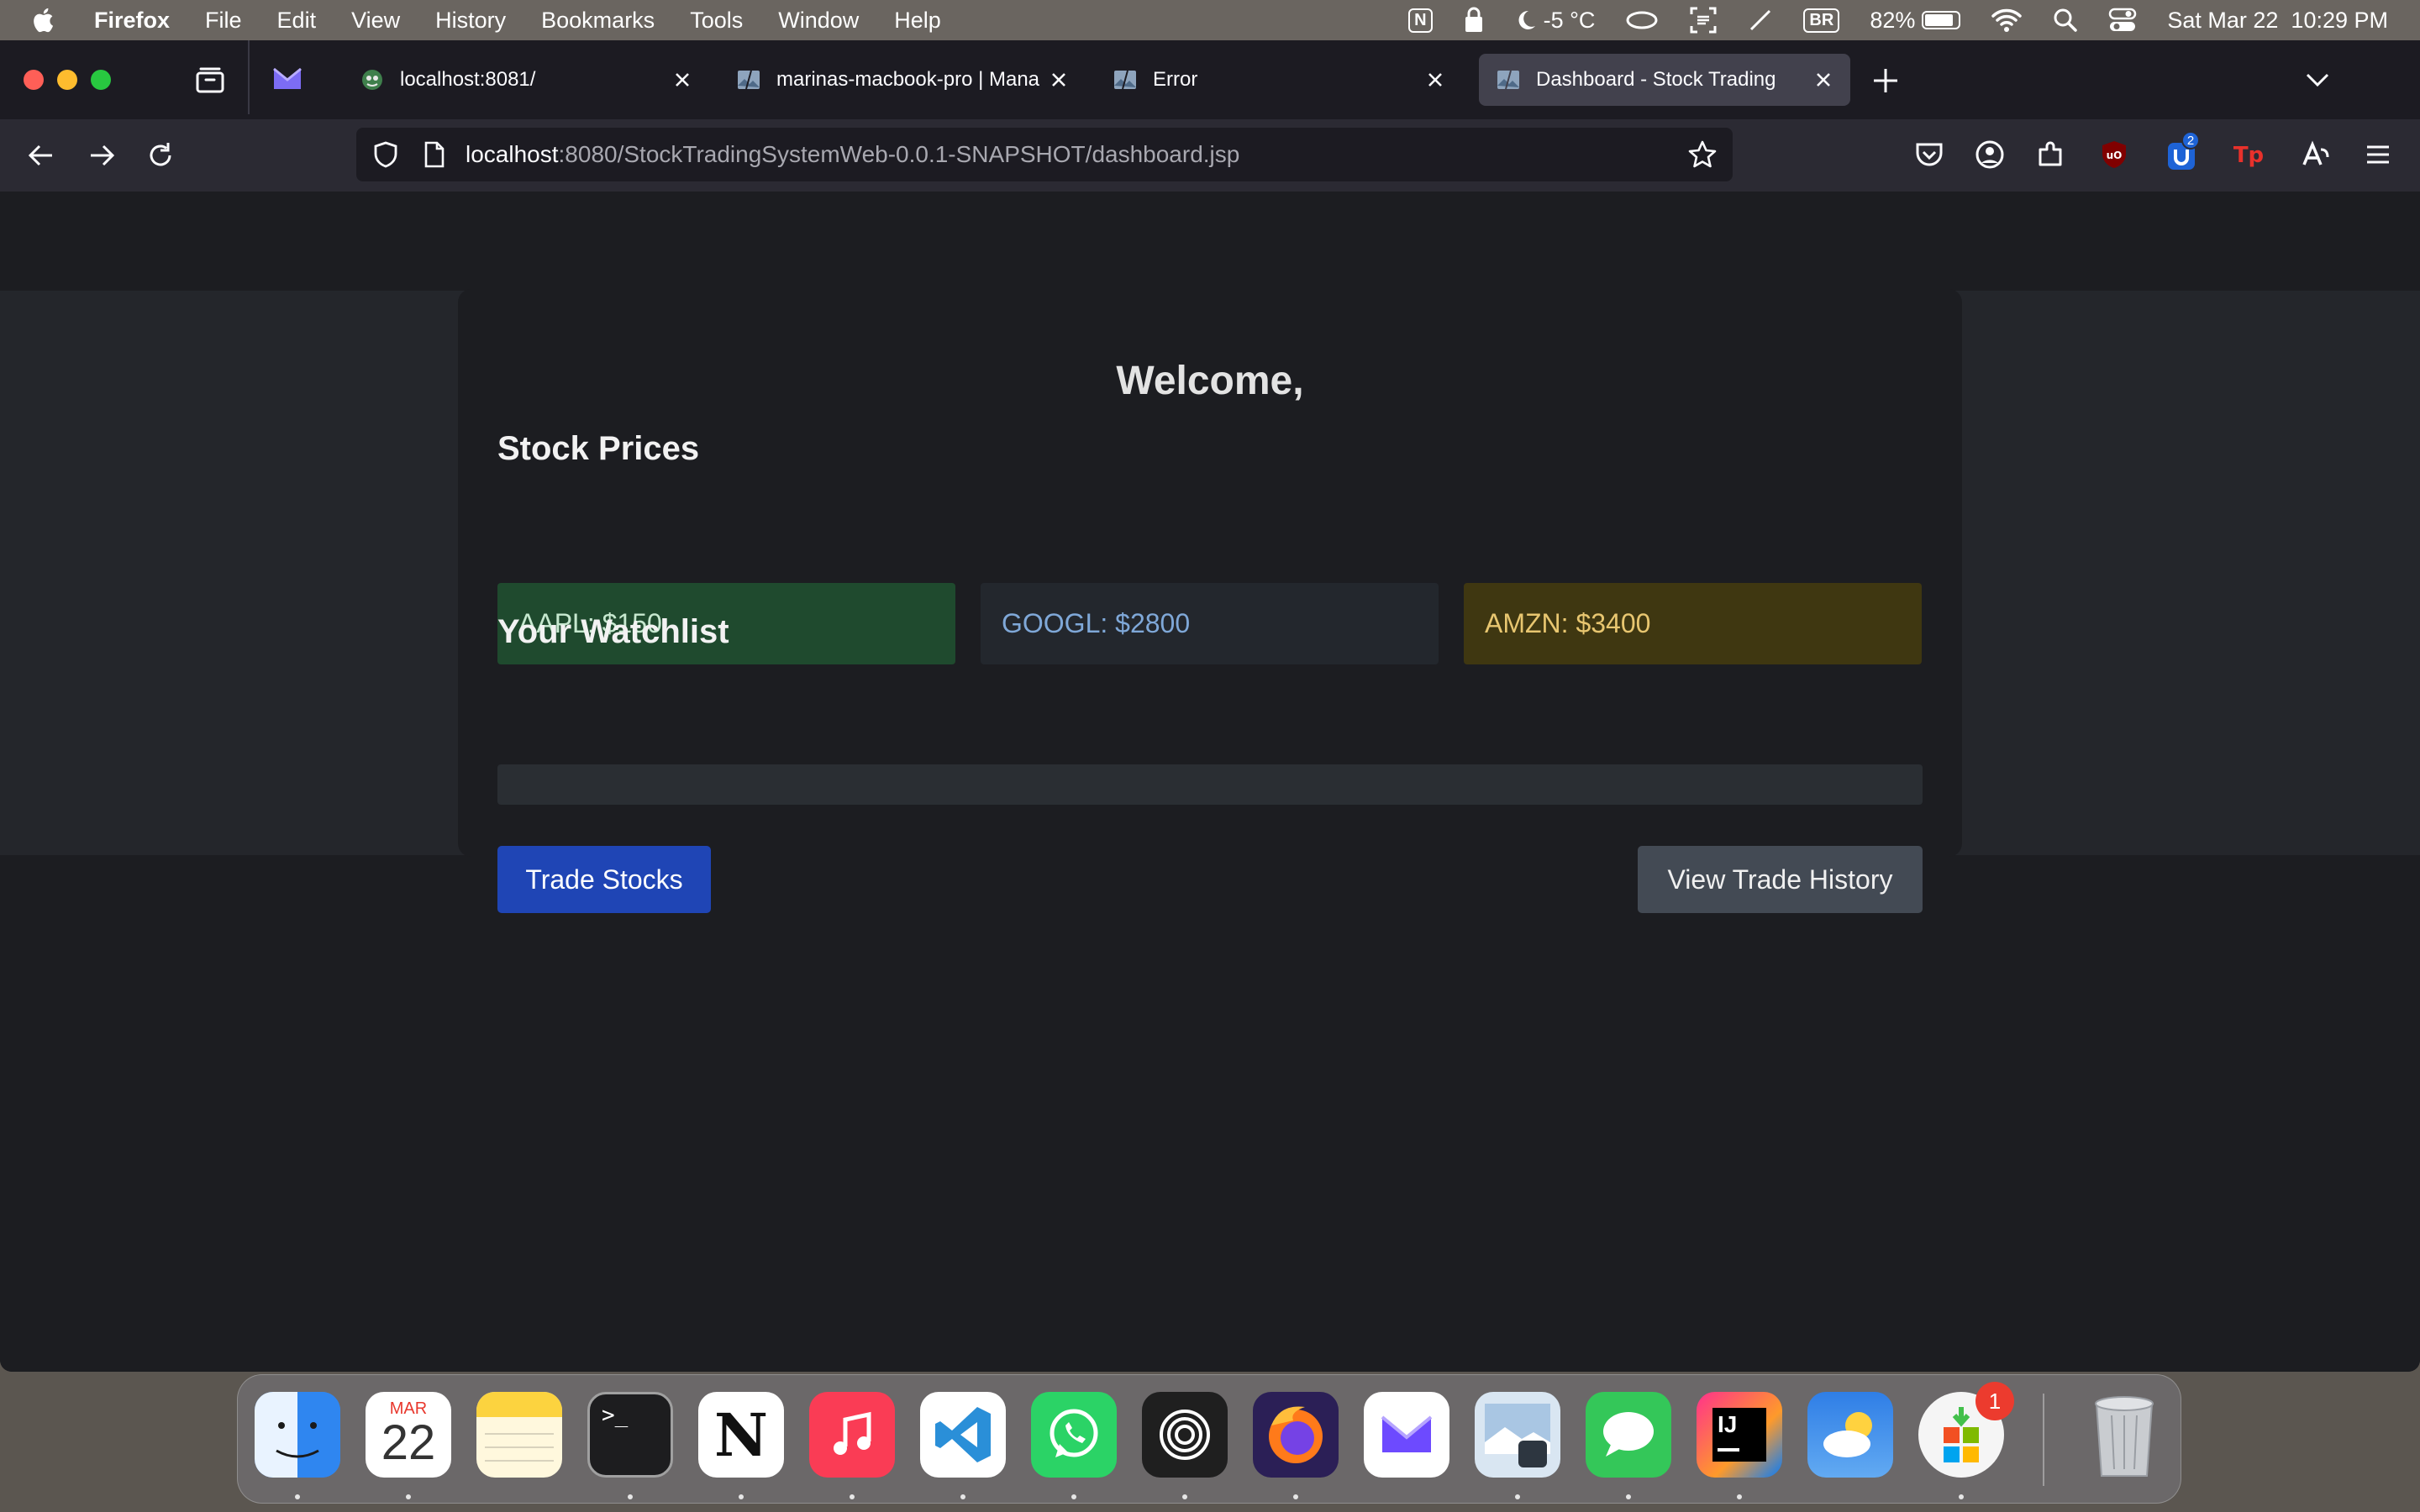  Describe the element at coordinates (1929, 154) in the screenshot. I see `pocket-icon` at that location.